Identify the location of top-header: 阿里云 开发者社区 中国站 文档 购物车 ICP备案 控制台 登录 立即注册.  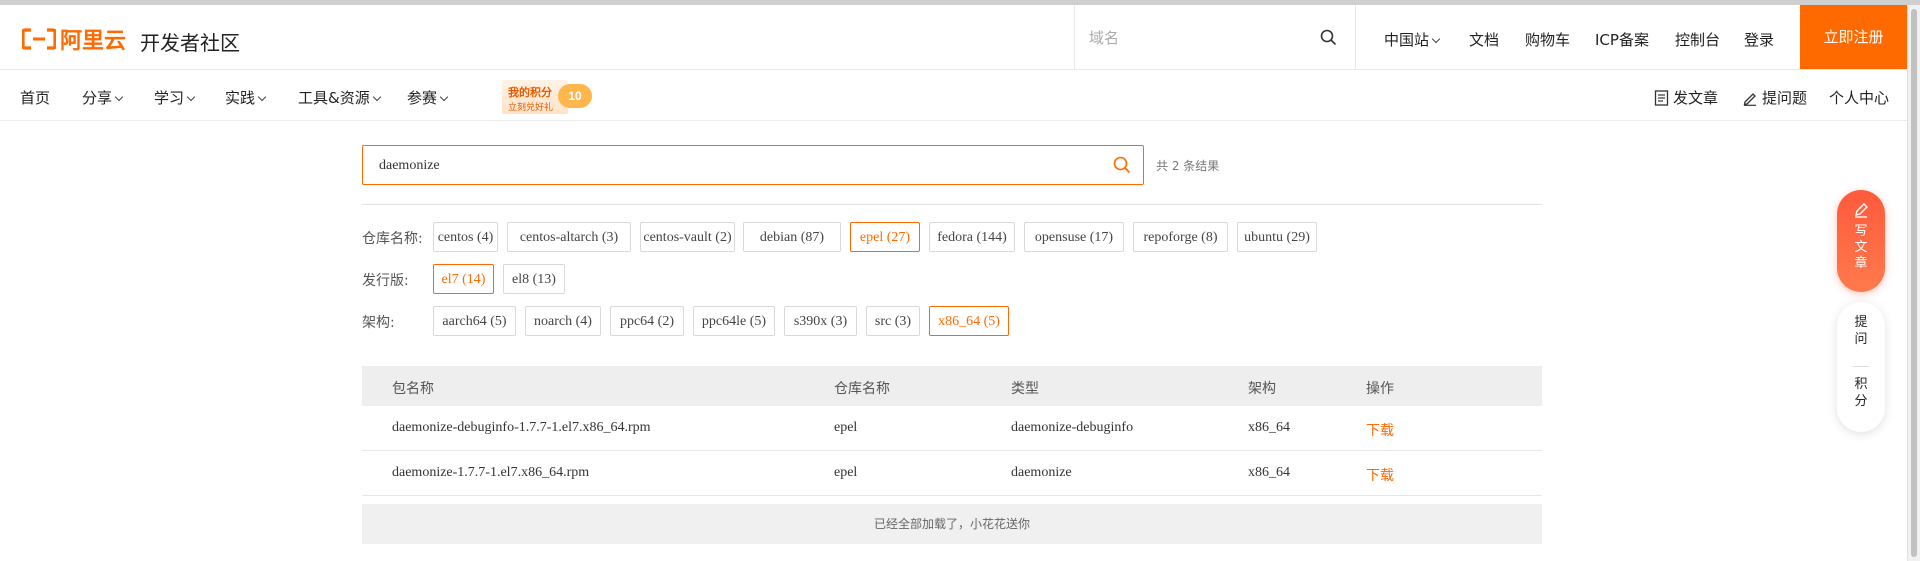
(953, 37).